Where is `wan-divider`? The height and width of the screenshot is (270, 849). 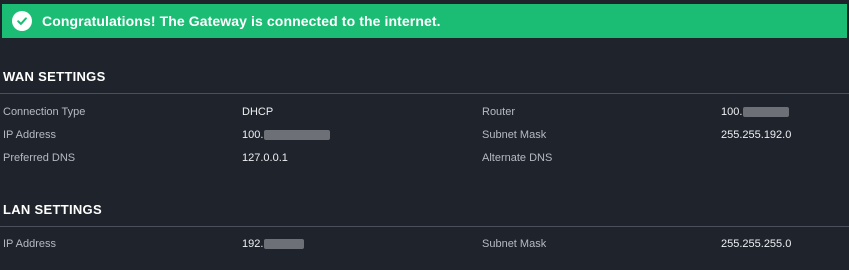
wan-divider is located at coordinates (424, 93).